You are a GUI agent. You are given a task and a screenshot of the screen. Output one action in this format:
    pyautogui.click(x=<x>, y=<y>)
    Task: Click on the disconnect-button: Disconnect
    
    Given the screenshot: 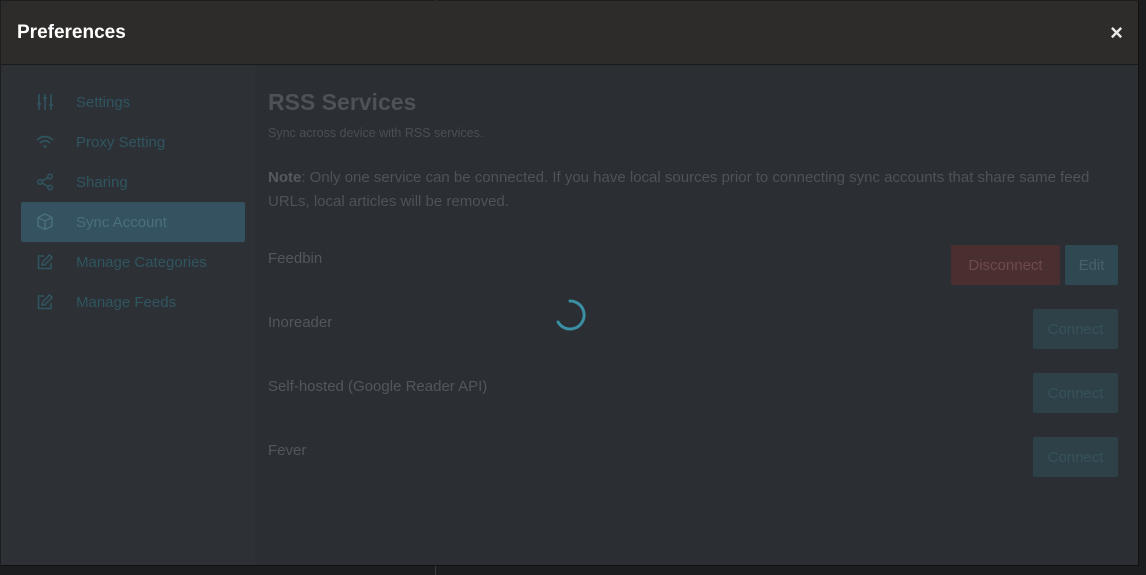 What is the action you would take?
    pyautogui.click(x=1005, y=265)
    